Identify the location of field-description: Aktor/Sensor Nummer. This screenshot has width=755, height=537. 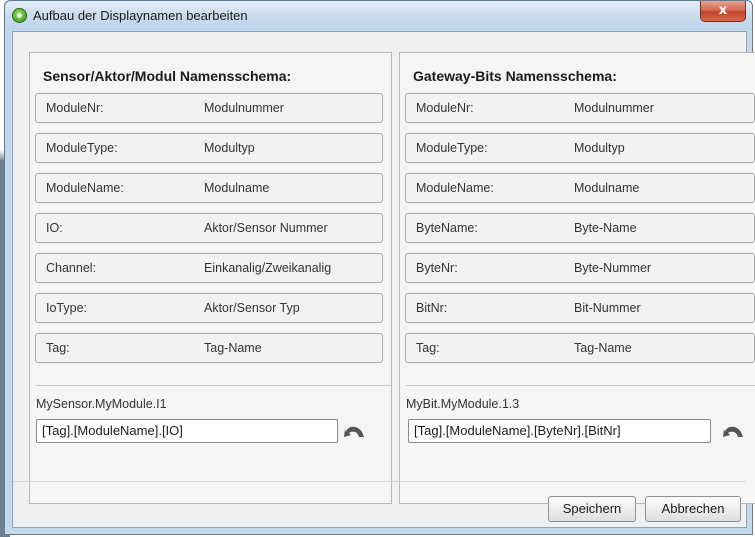
(266, 228).